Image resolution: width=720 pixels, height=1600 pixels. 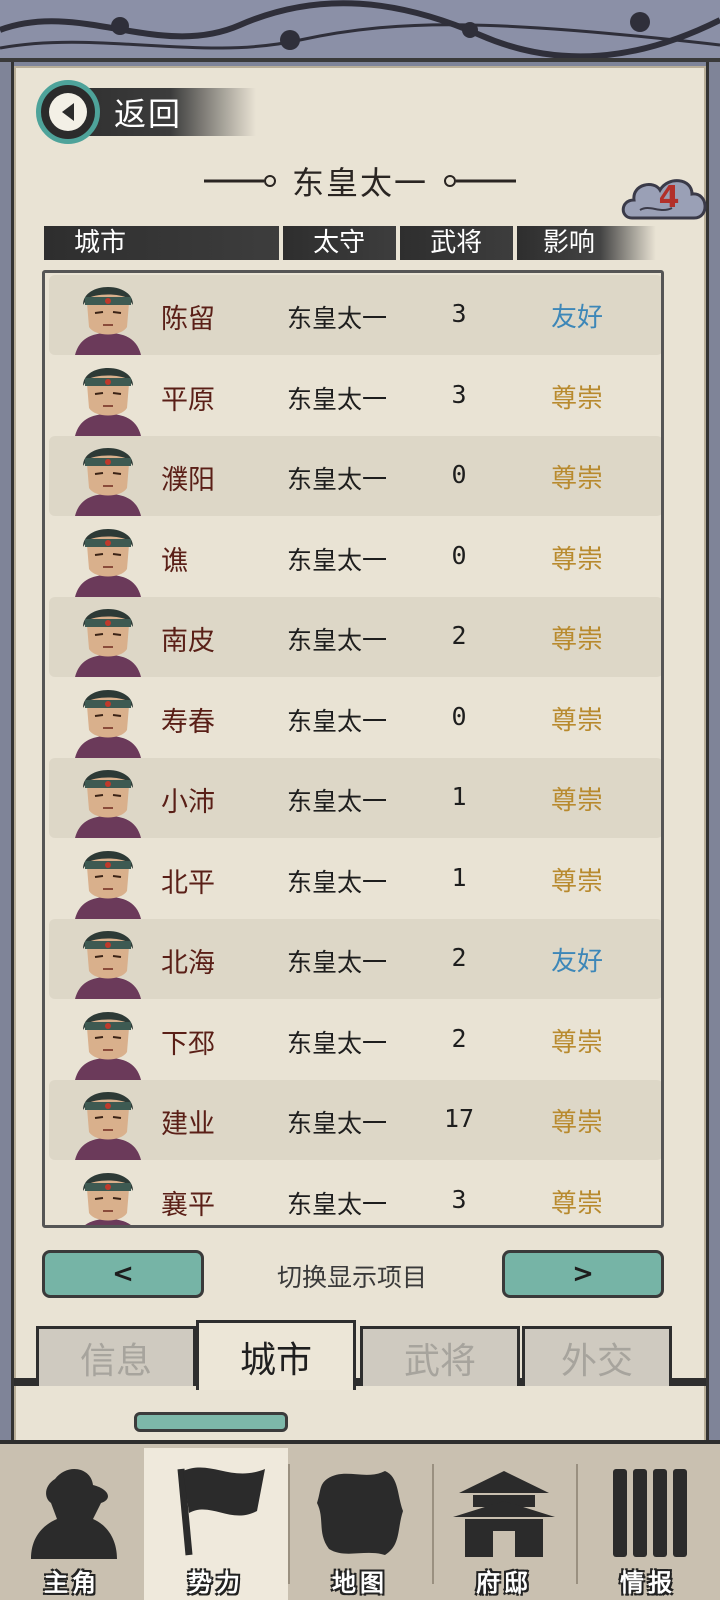 What do you see at coordinates (360, 1583) in the screenshot?
I see `nav-map-label: 地图` at bounding box center [360, 1583].